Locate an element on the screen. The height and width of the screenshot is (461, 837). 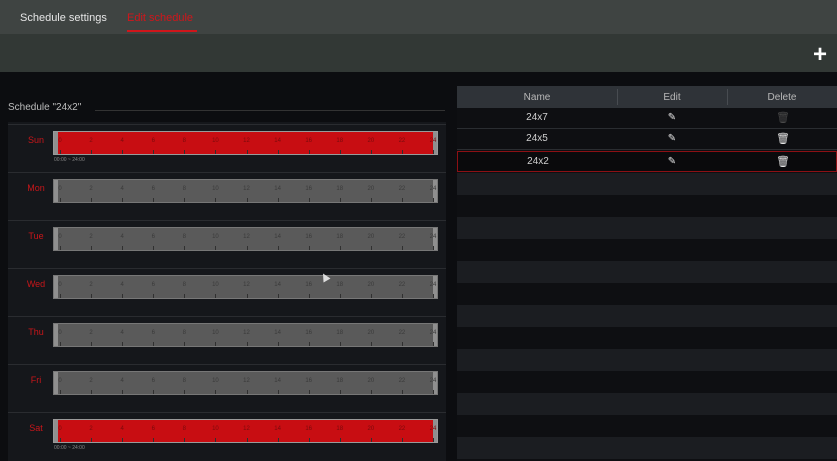
list-header: Name Edit Delete is located at coordinates (647, 97).